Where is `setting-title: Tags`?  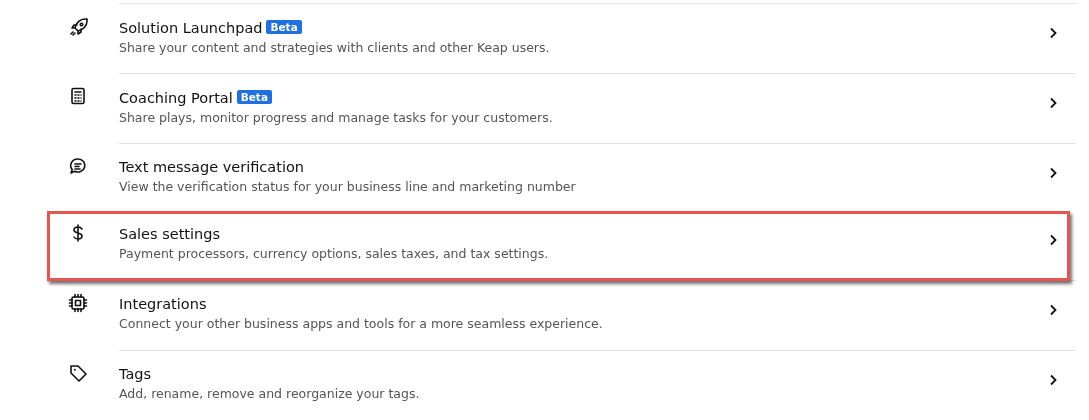
setting-title: Tags is located at coordinates (135, 374).